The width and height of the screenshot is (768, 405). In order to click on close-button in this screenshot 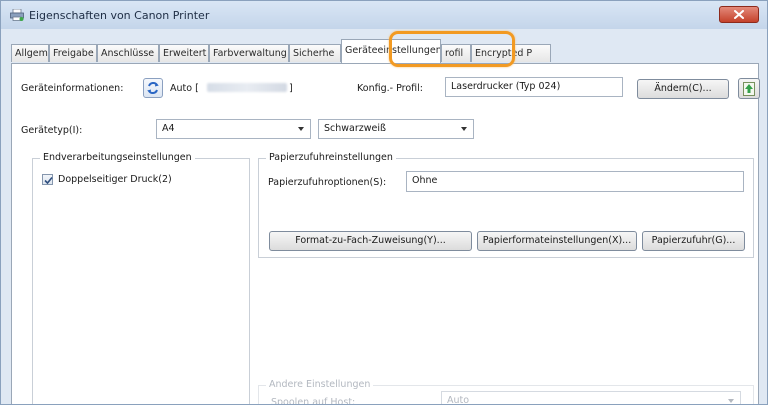, I will do `click(739, 14)`.